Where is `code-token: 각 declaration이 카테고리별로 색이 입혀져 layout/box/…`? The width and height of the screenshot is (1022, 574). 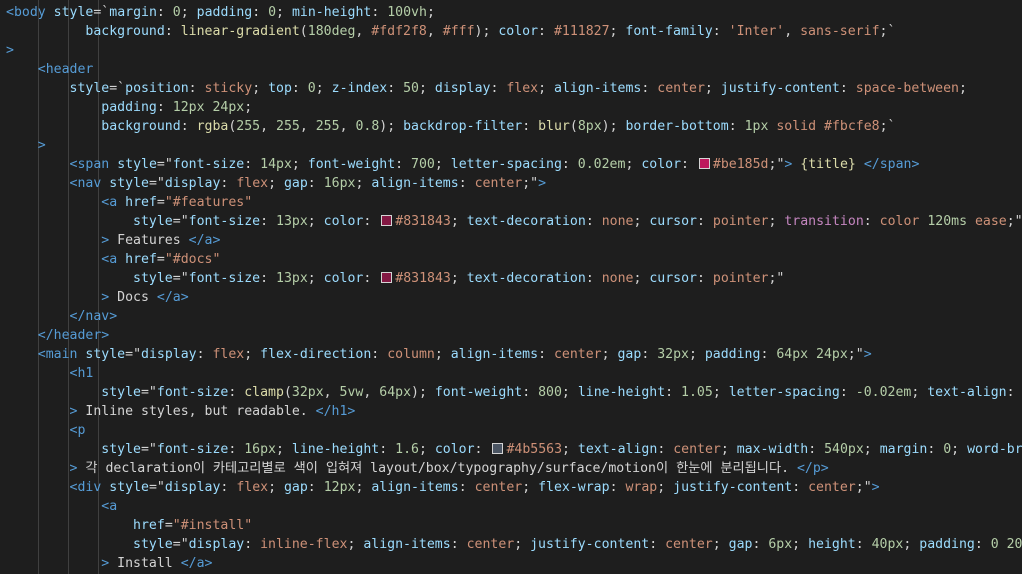 code-token: 각 declaration이 카테고리별로 색이 입혀져 layout/box/… is located at coordinates (437, 468).